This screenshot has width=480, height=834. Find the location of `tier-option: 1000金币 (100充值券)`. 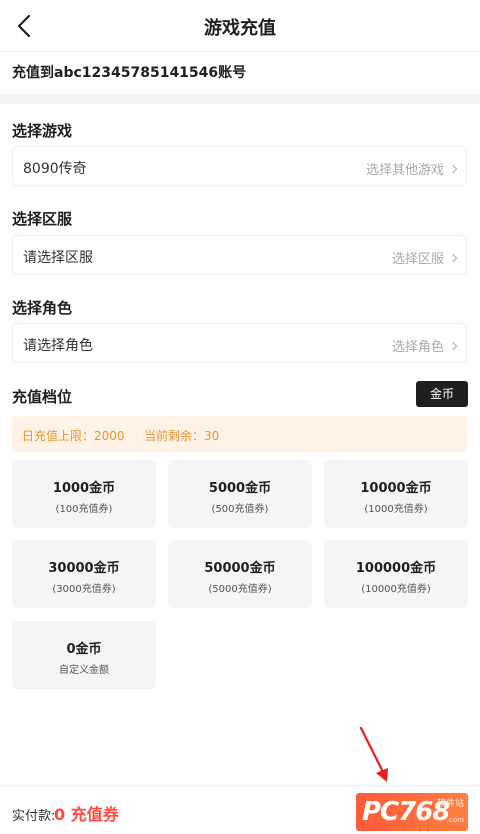

tier-option: 1000金币 (100充值券) is located at coordinates (84, 494).